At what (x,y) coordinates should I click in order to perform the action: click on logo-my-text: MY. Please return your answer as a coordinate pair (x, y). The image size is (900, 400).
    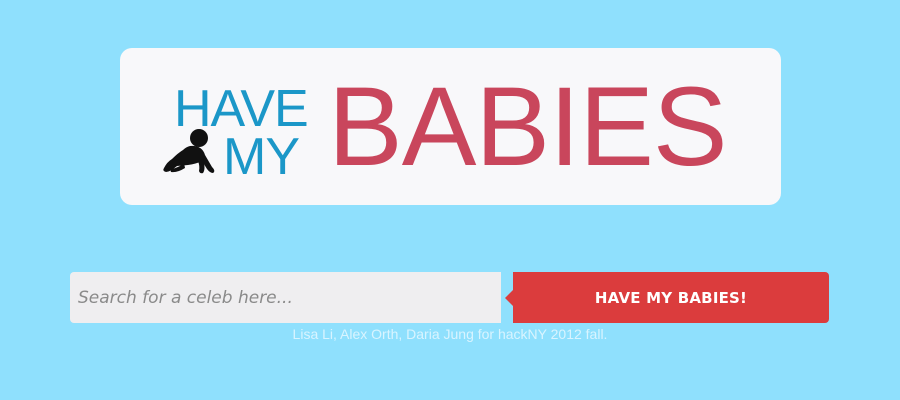
    Looking at the image, I should click on (261, 157).